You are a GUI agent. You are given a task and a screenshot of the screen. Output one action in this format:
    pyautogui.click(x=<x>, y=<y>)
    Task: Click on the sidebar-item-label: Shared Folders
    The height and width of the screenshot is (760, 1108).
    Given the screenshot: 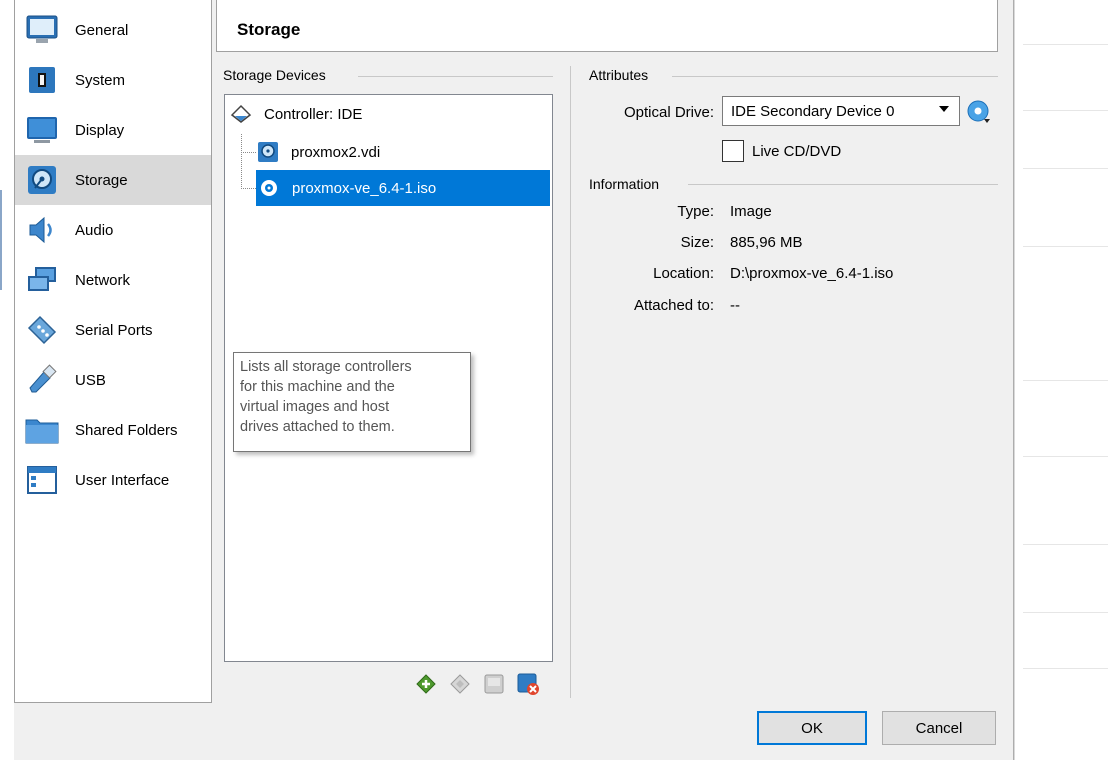 What is the action you would take?
    pyautogui.click(x=126, y=430)
    